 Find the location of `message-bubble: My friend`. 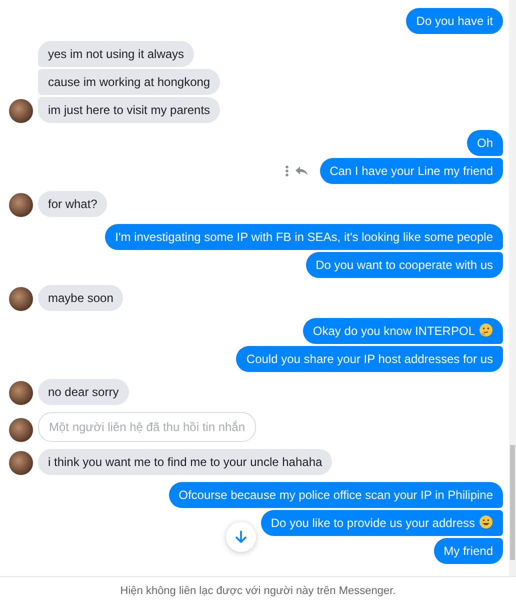

message-bubble: My friend is located at coordinates (468, 551).